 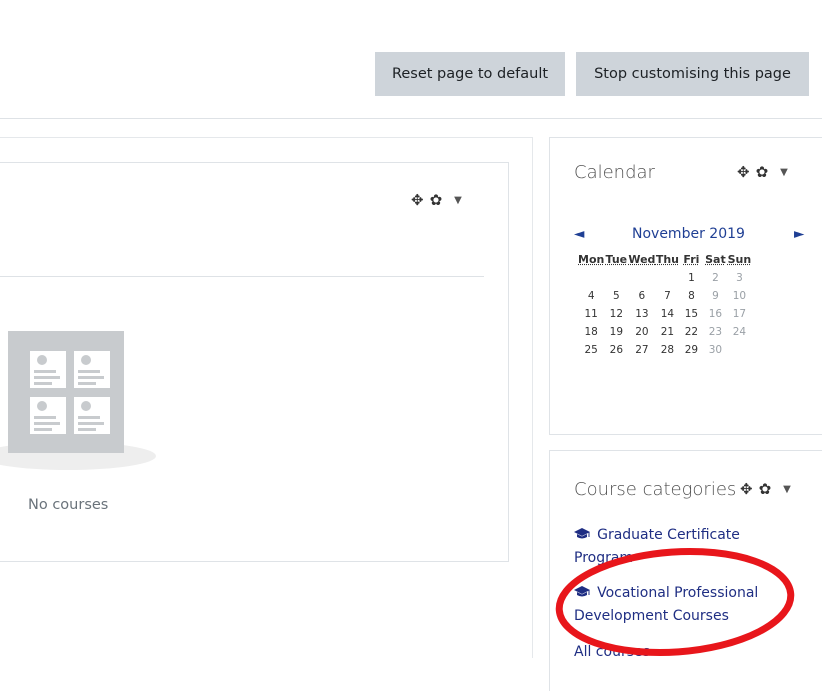 I want to click on calendar-day: 19, so click(x=616, y=332).